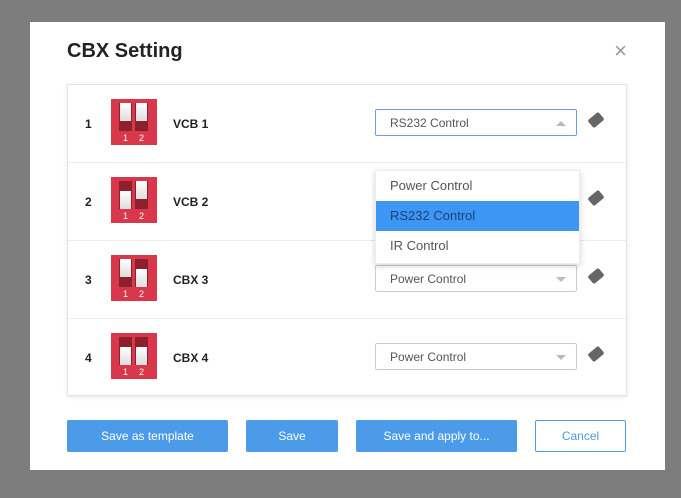  What do you see at coordinates (620, 51) in the screenshot?
I see `close-icon: ×` at bounding box center [620, 51].